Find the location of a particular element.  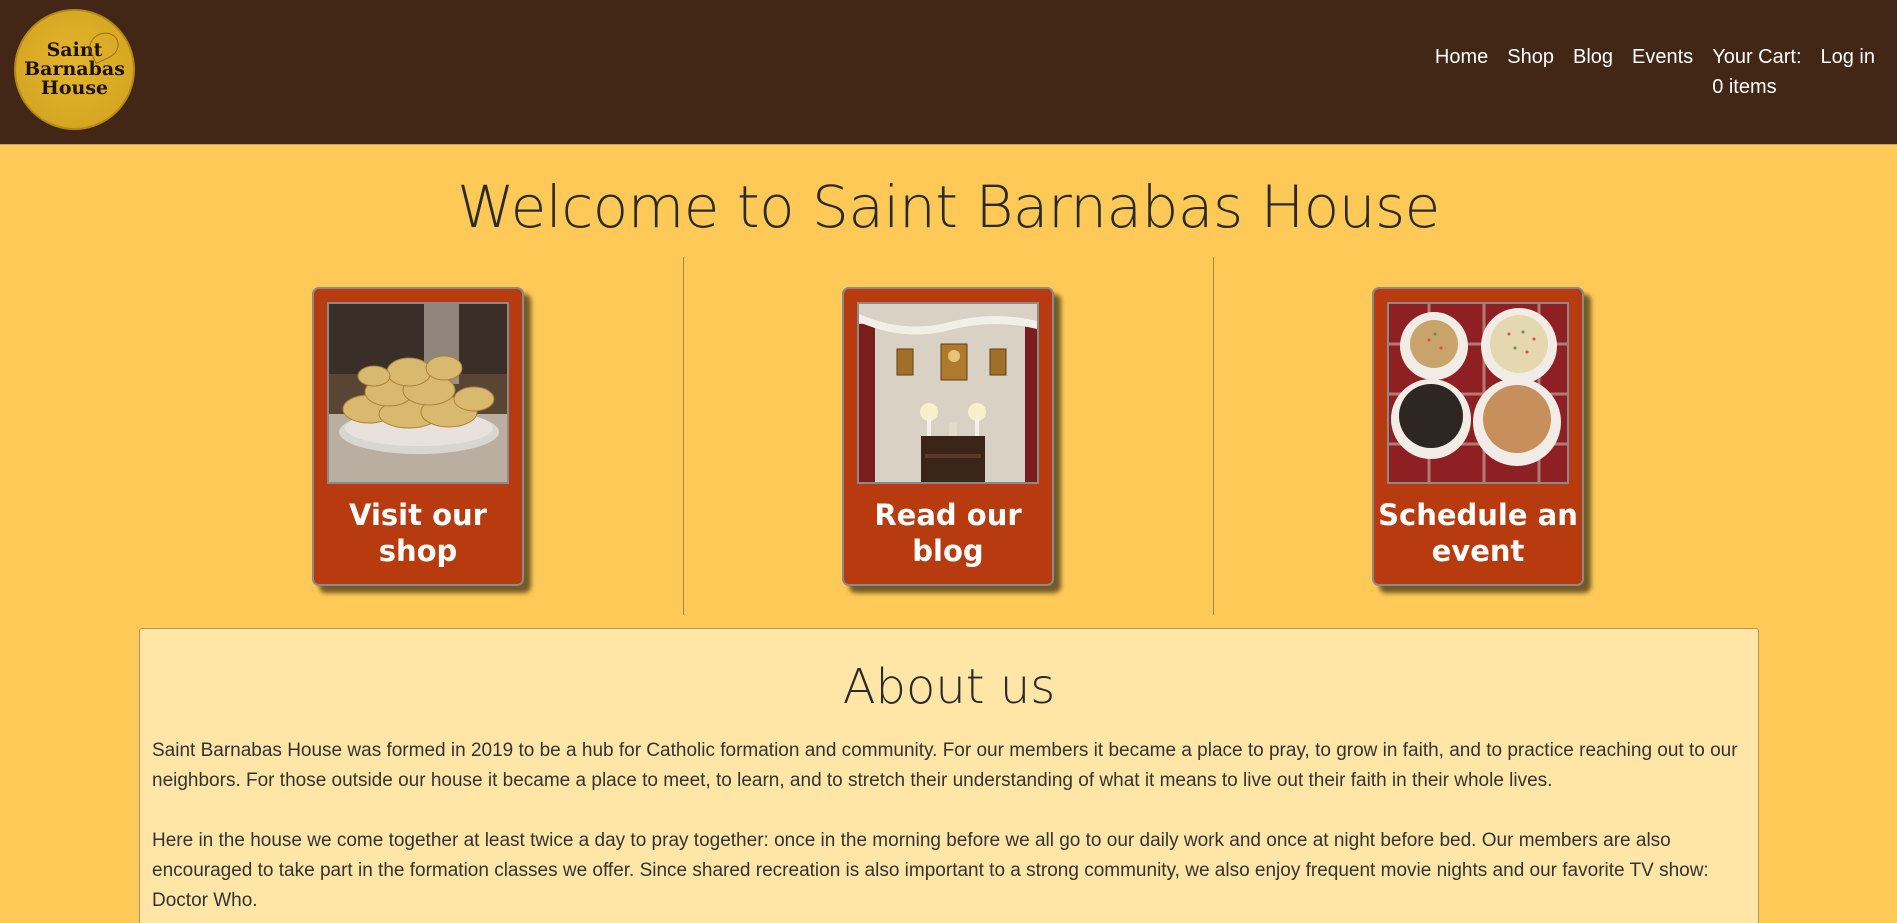

shop-card-label: Visit our shop is located at coordinates (418, 533).